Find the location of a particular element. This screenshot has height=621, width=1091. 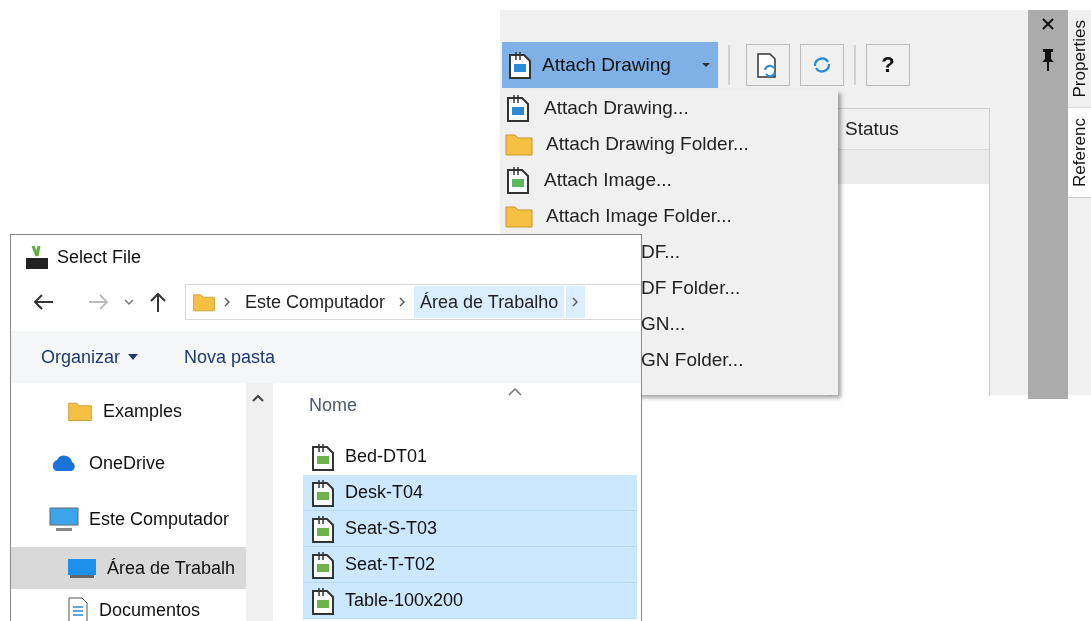

column-header: Nome is located at coordinates (472, 405).